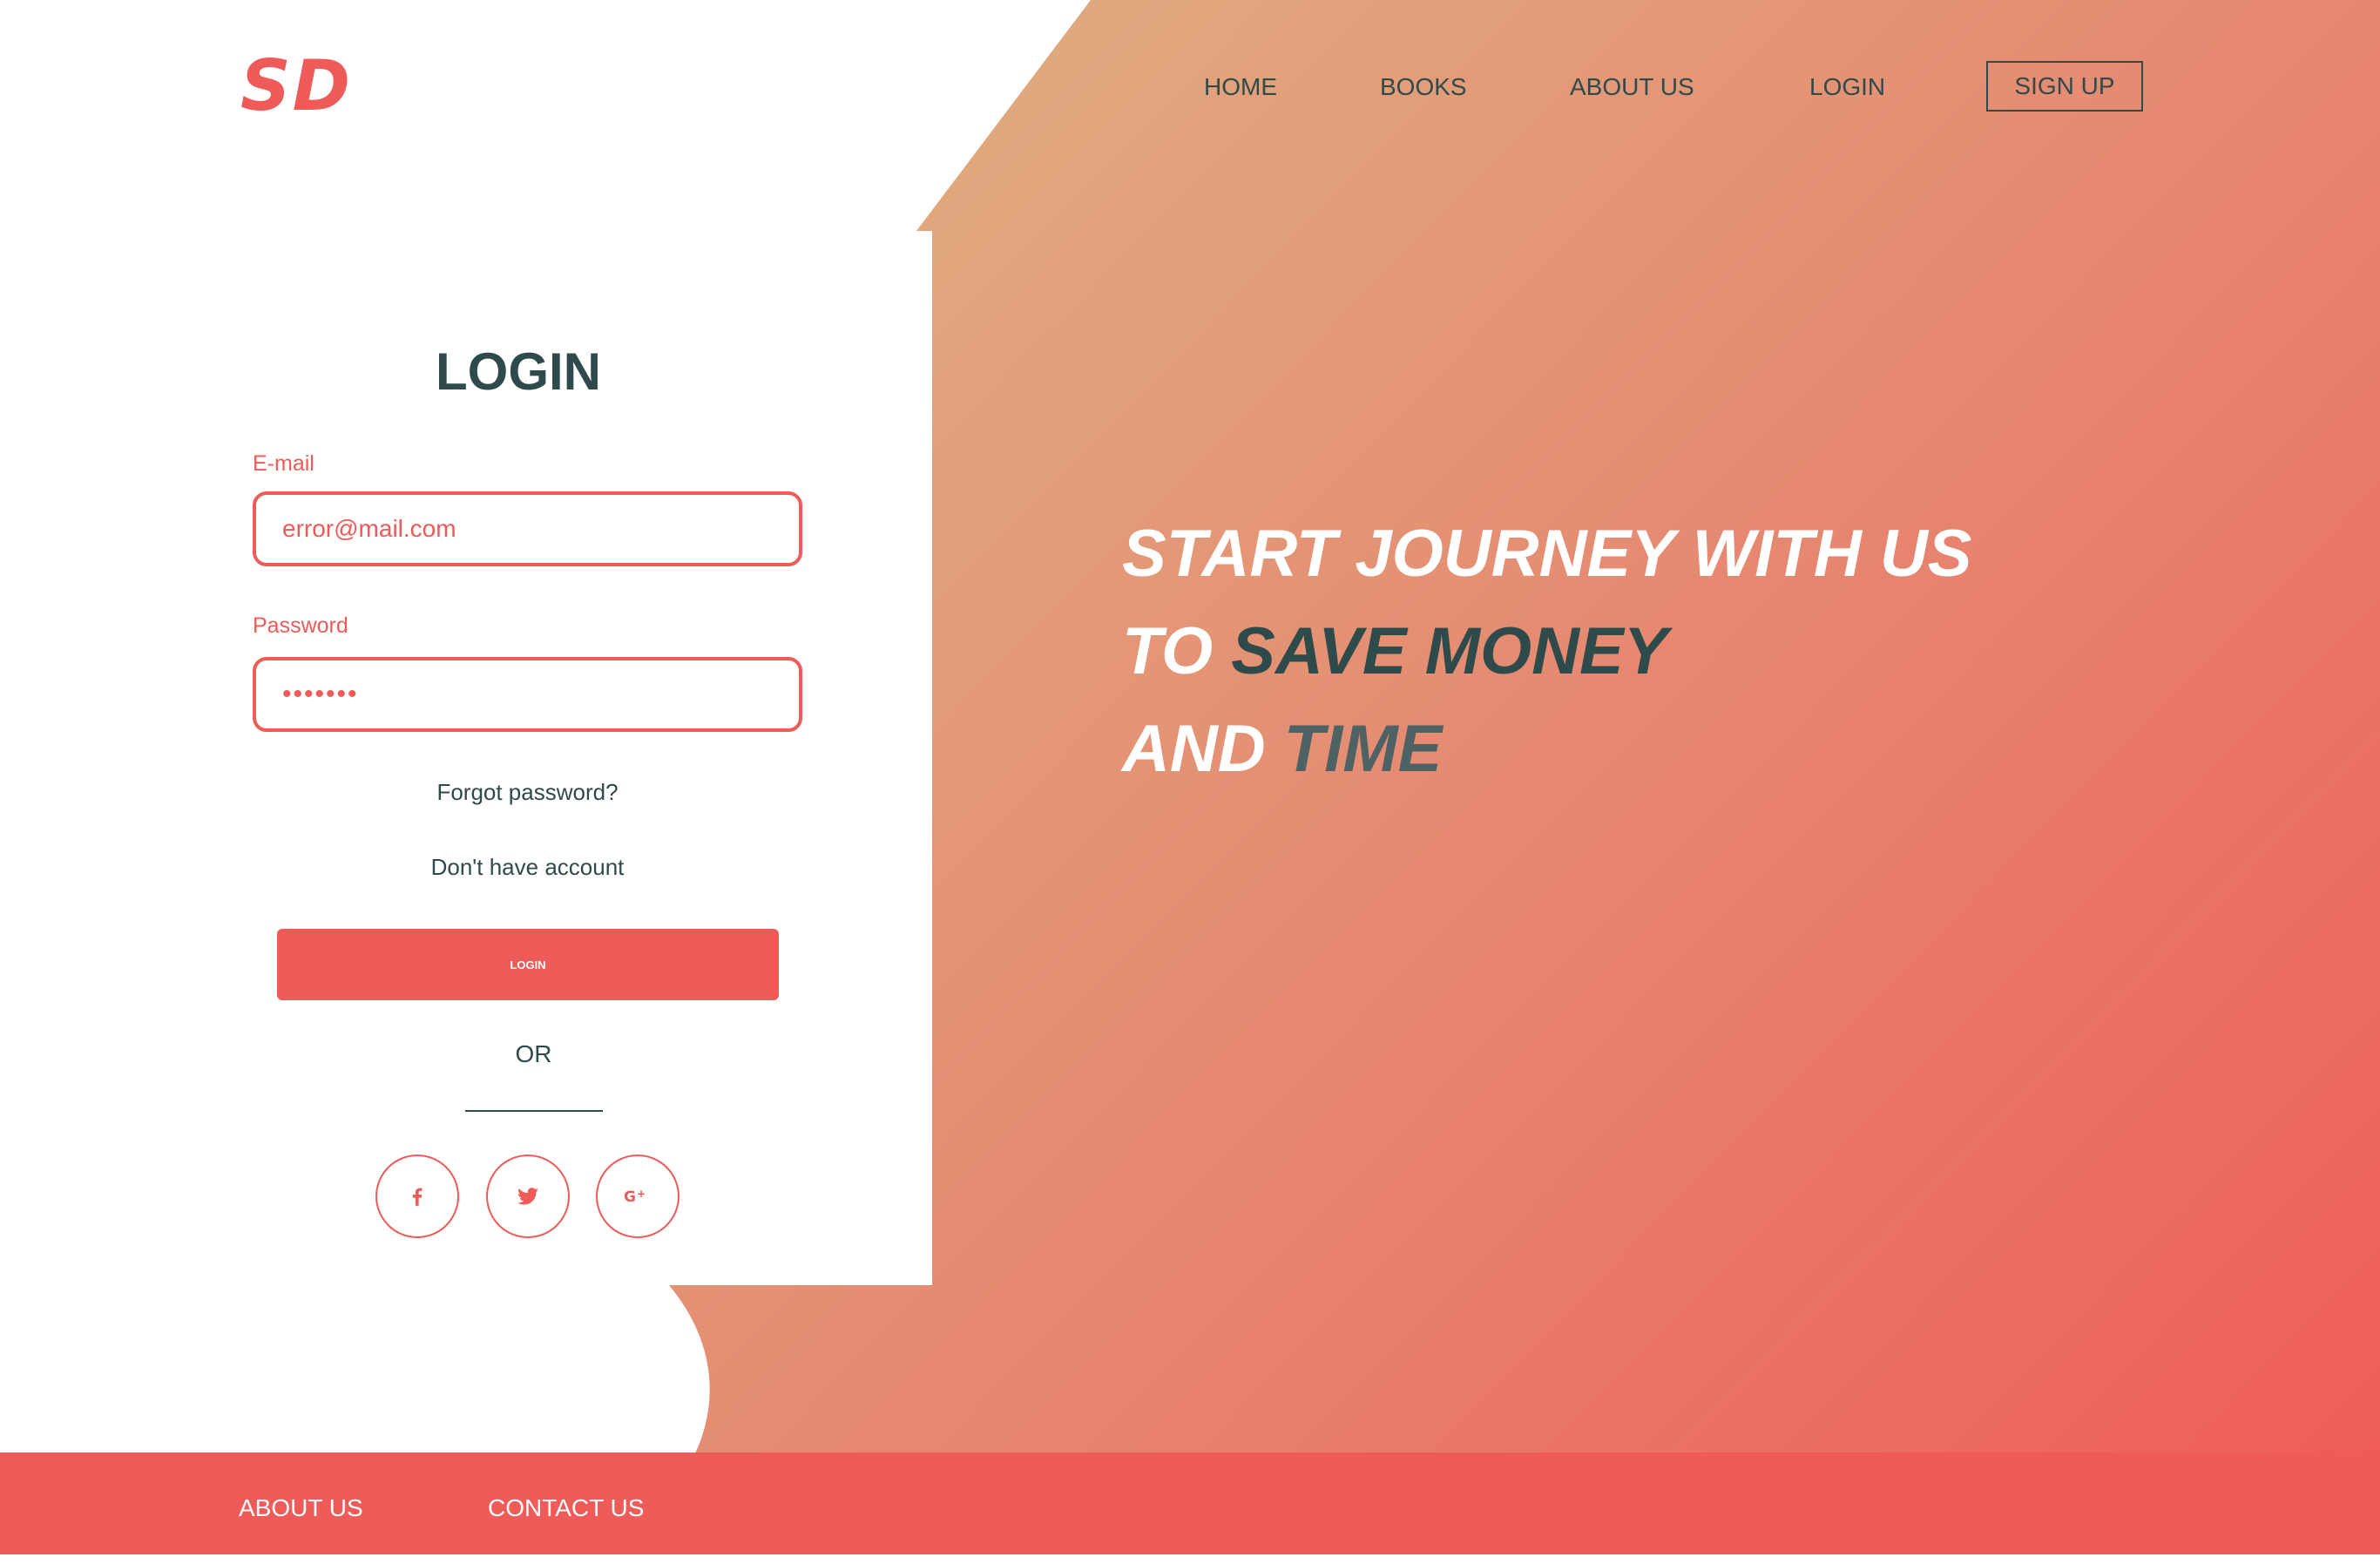  What do you see at coordinates (533, 1053) in the screenshot?
I see `or-divider-text: OR` at bounding box center [533, 1053].